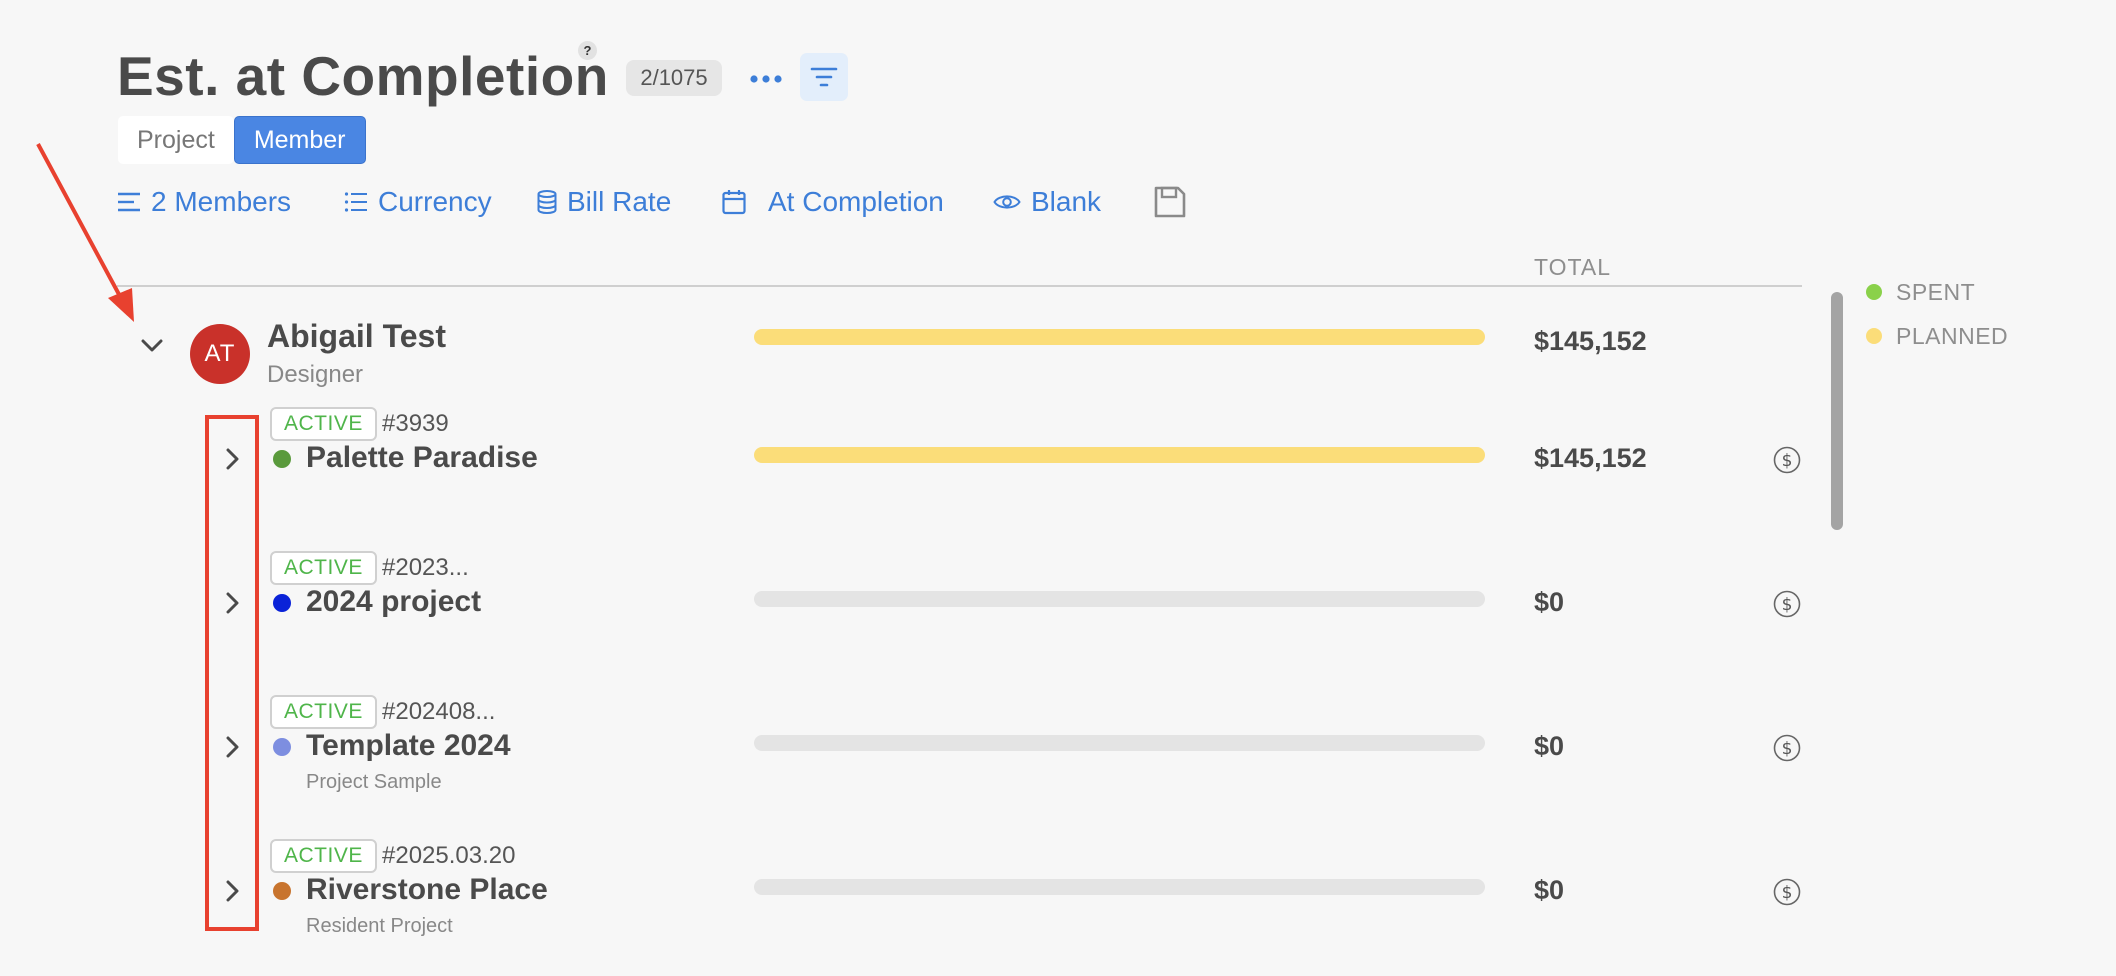 The height and width of the screenshot is (976, 2116). I want to click on member-name: Abigail Test, so click(356, 336).